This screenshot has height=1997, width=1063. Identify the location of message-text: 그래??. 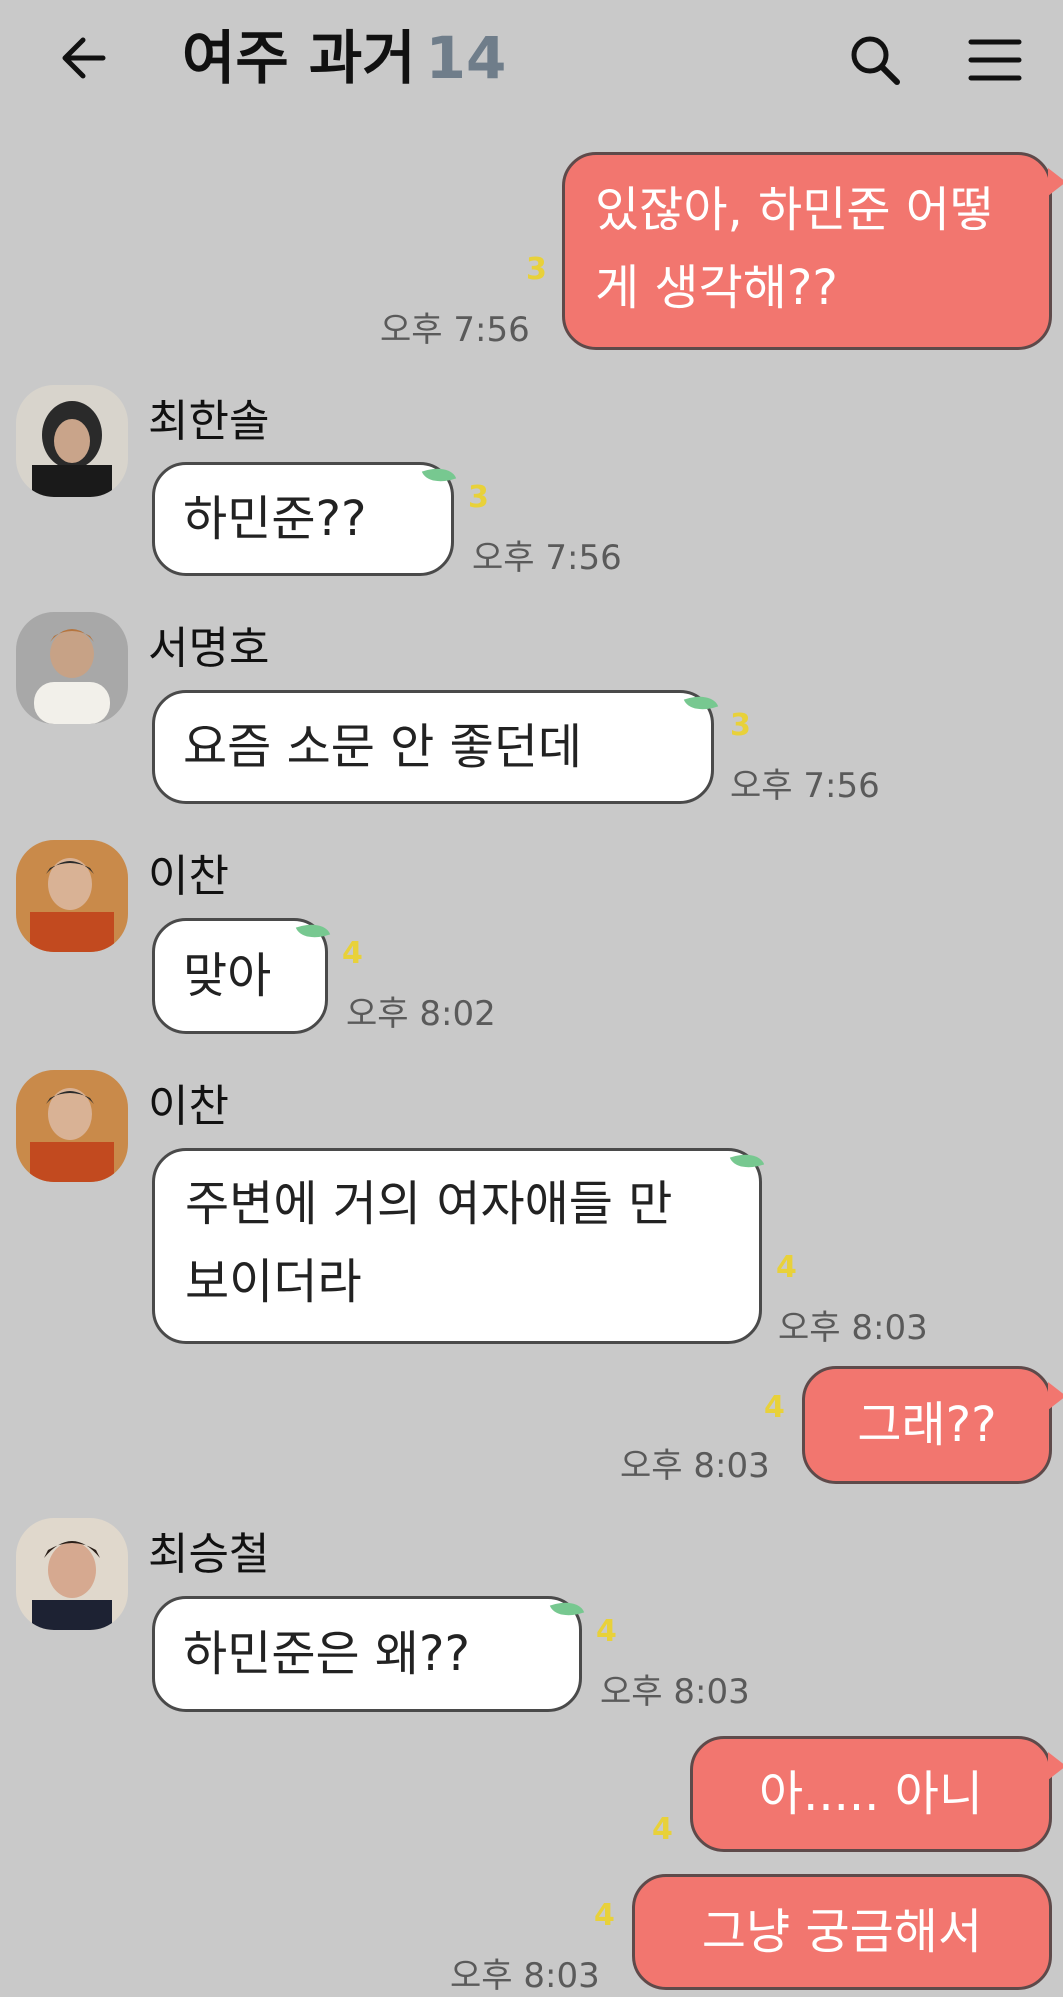
(927, 1425).